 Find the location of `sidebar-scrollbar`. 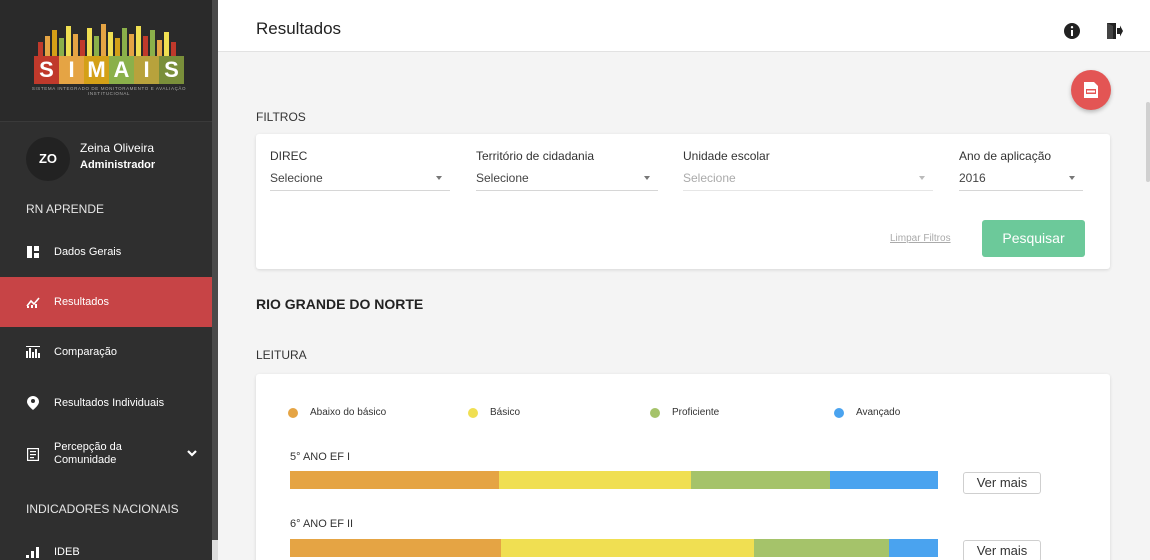

sidebar-scrollbar is located at coordinates (215, 280).